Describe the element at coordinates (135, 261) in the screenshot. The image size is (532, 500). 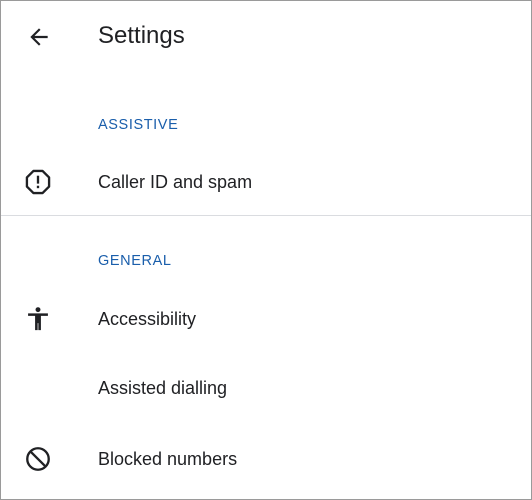
I see `section-header-general: GENERAL` at that location.